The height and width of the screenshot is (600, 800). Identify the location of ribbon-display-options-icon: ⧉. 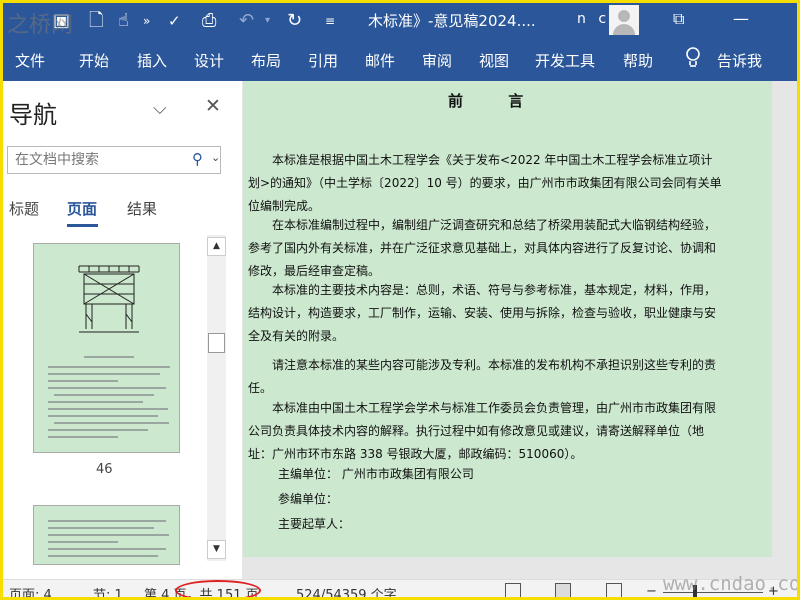
(678, 19).